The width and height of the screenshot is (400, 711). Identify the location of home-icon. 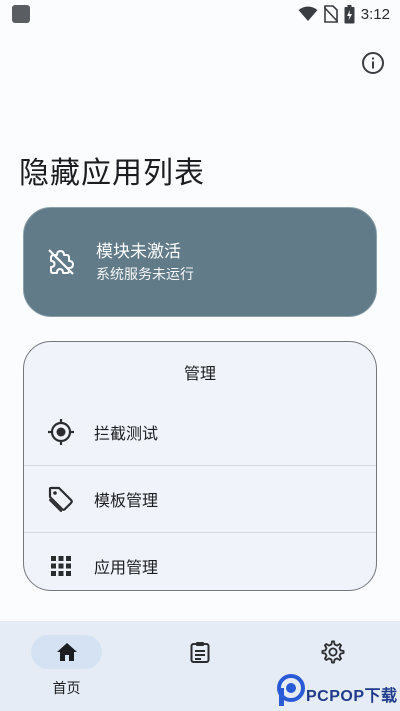
(66, 652).